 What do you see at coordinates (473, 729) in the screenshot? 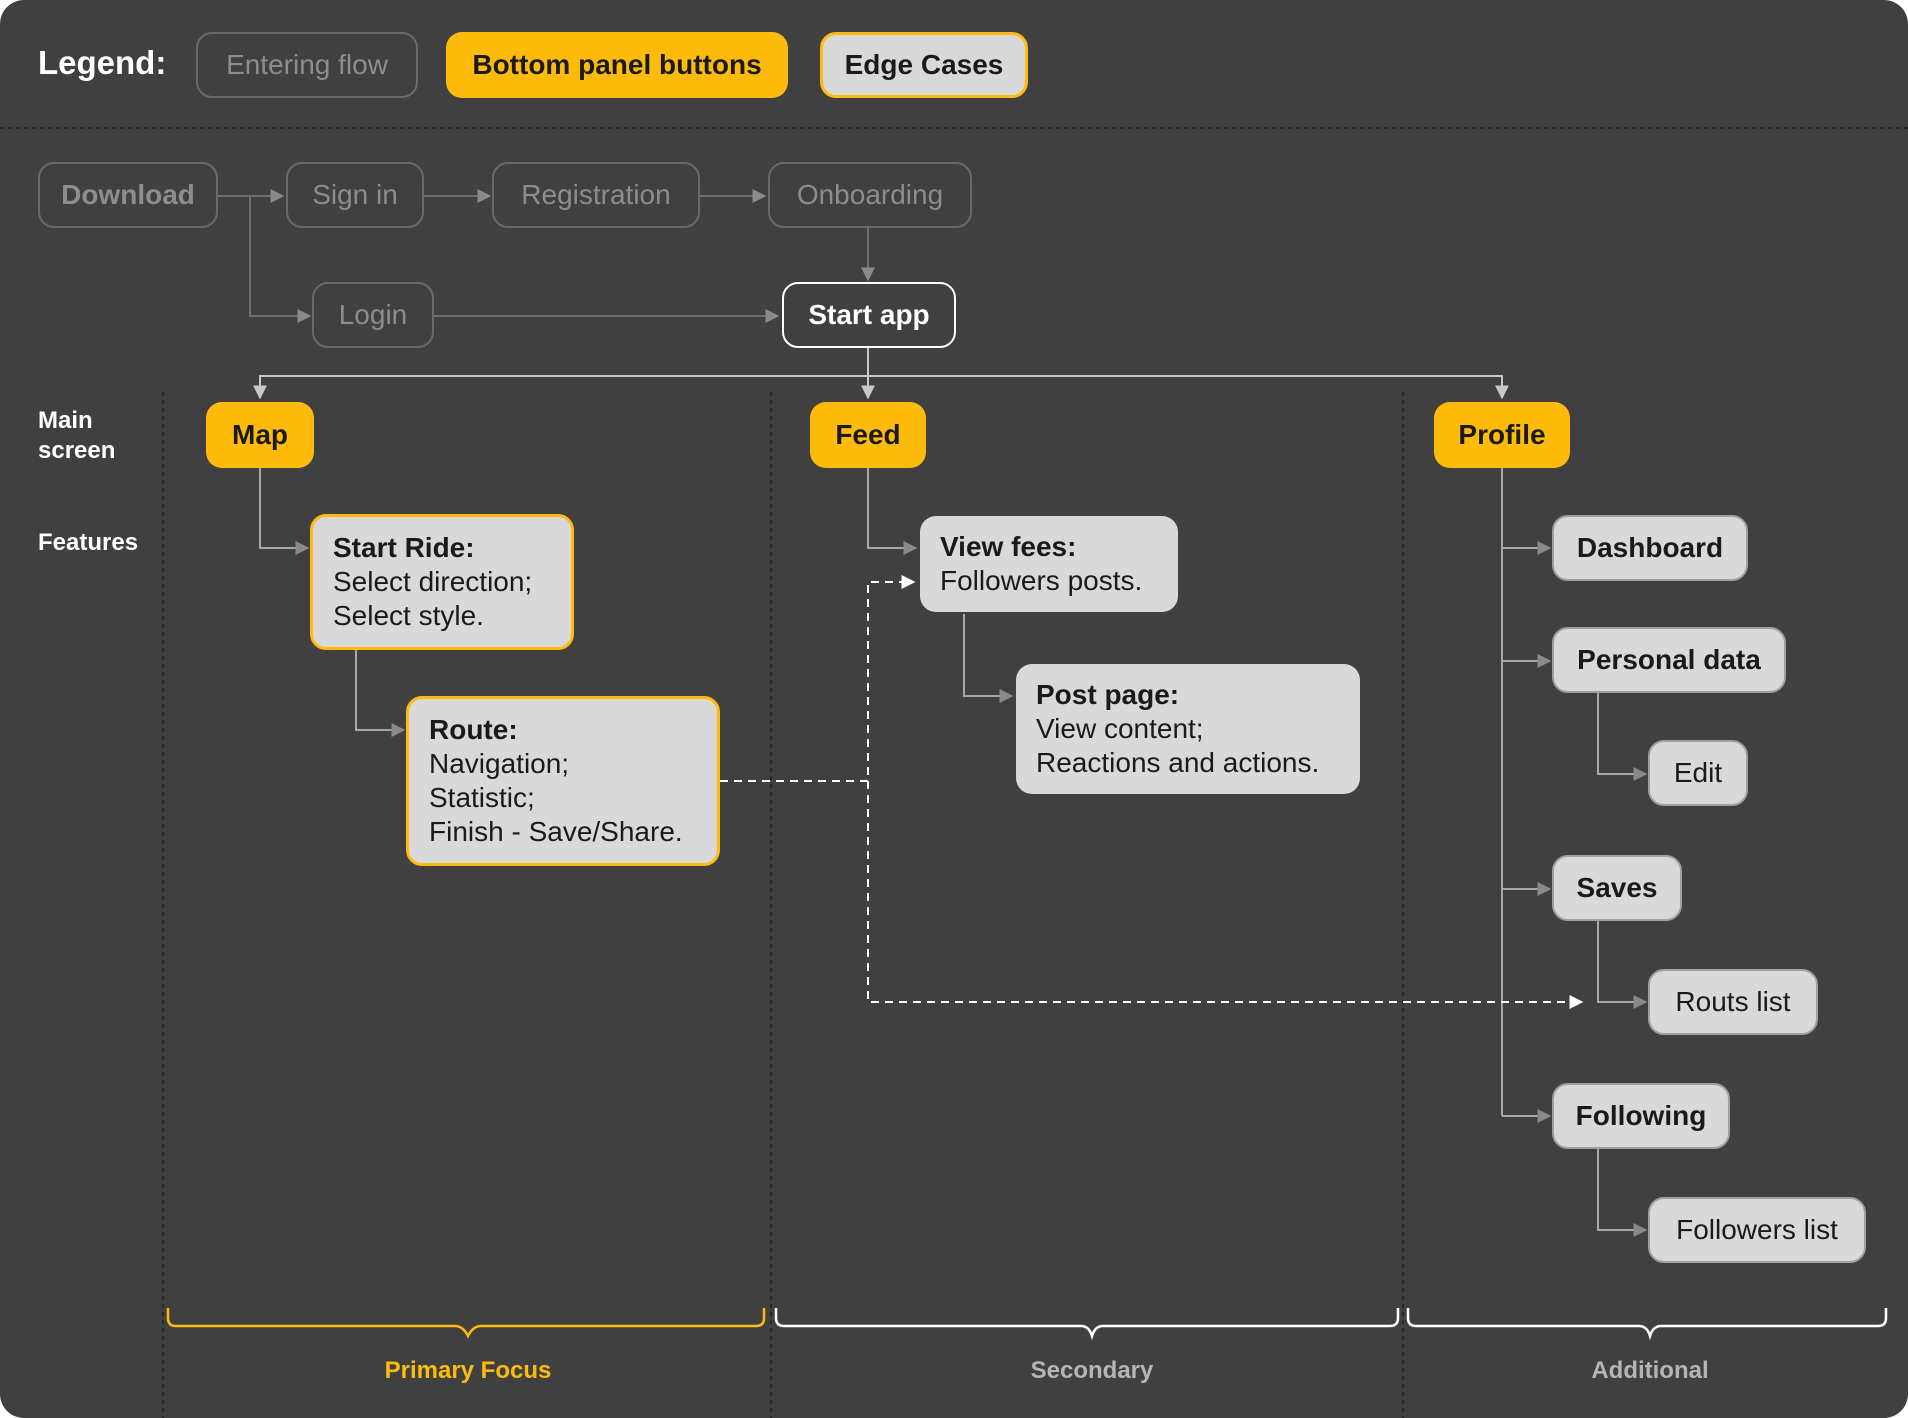
I see `feature-route-title: Route:` at bounding box center [473, 729].